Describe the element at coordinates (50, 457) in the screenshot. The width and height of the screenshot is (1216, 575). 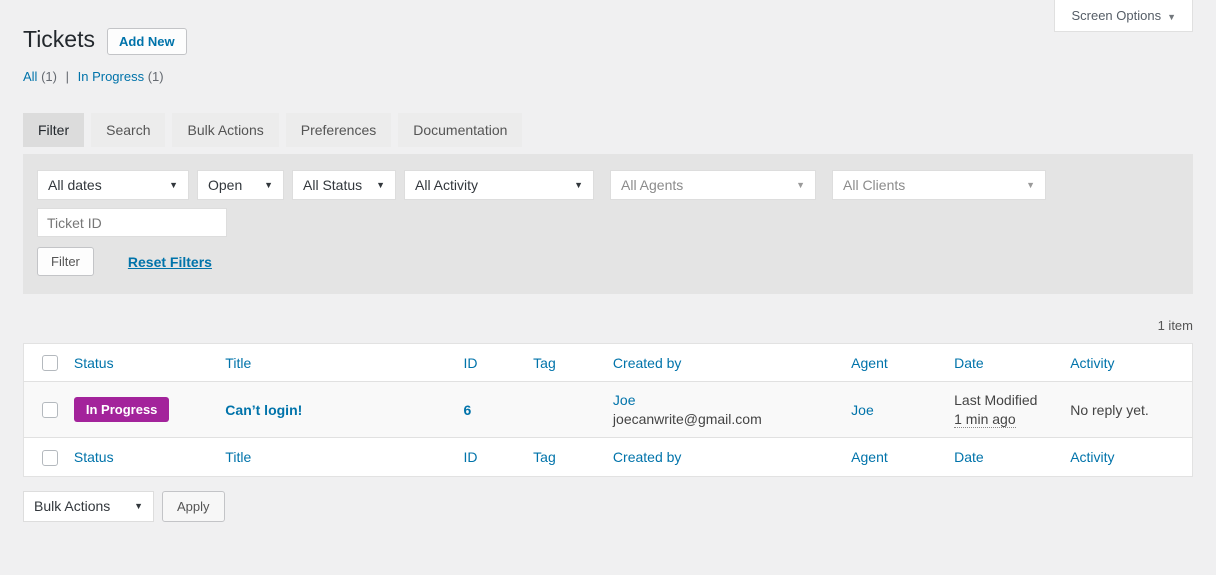
I see `select-all-checkbox-bottom` at that location.